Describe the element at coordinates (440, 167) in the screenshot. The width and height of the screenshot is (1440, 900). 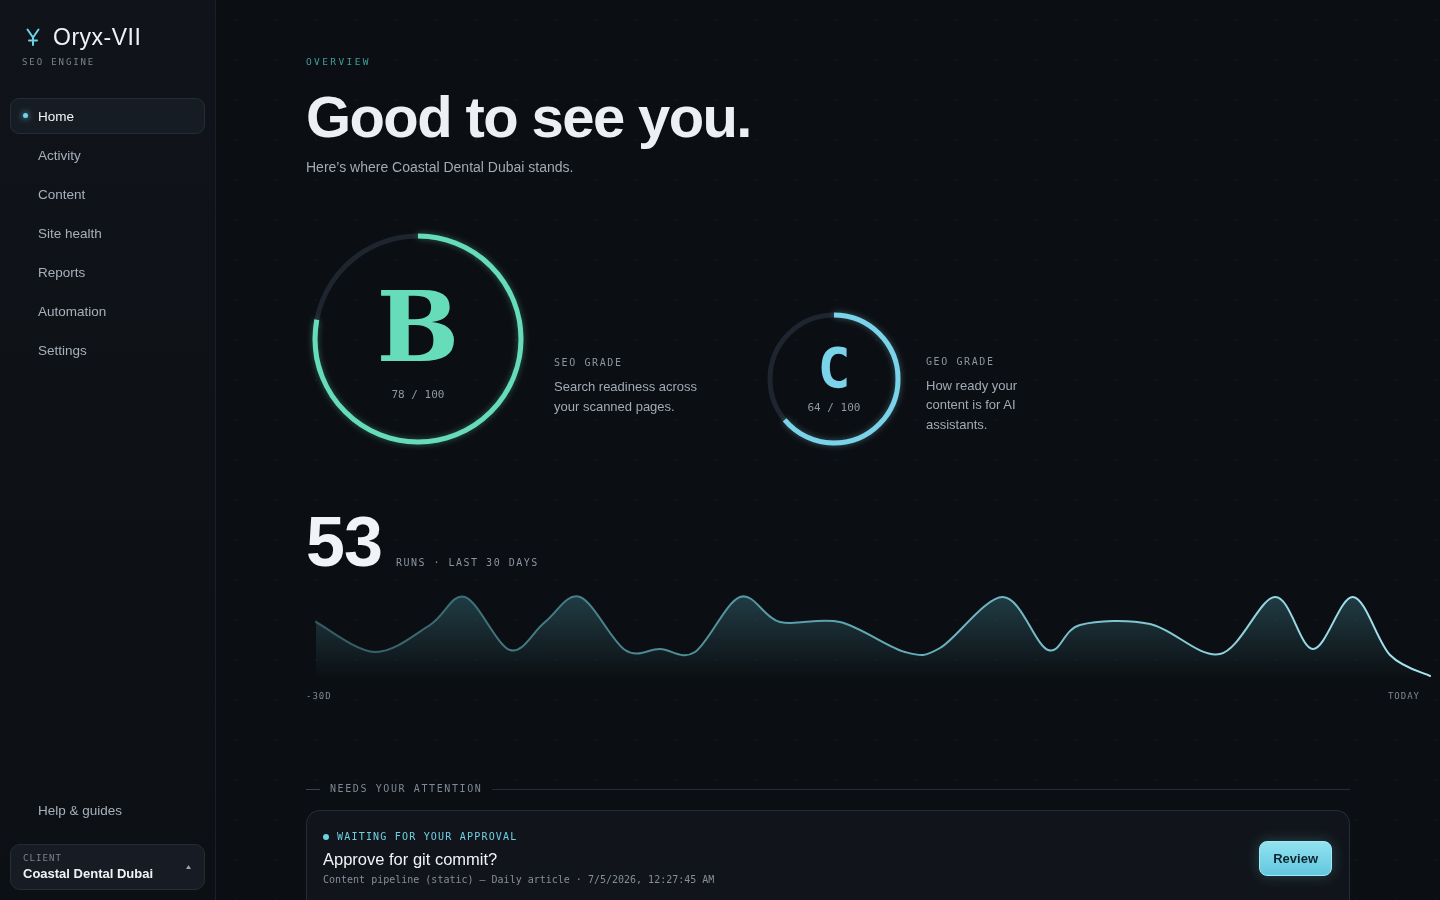
I see `page-subtitle: Here’s where Coastal Dental Dubai stands.` at that location.